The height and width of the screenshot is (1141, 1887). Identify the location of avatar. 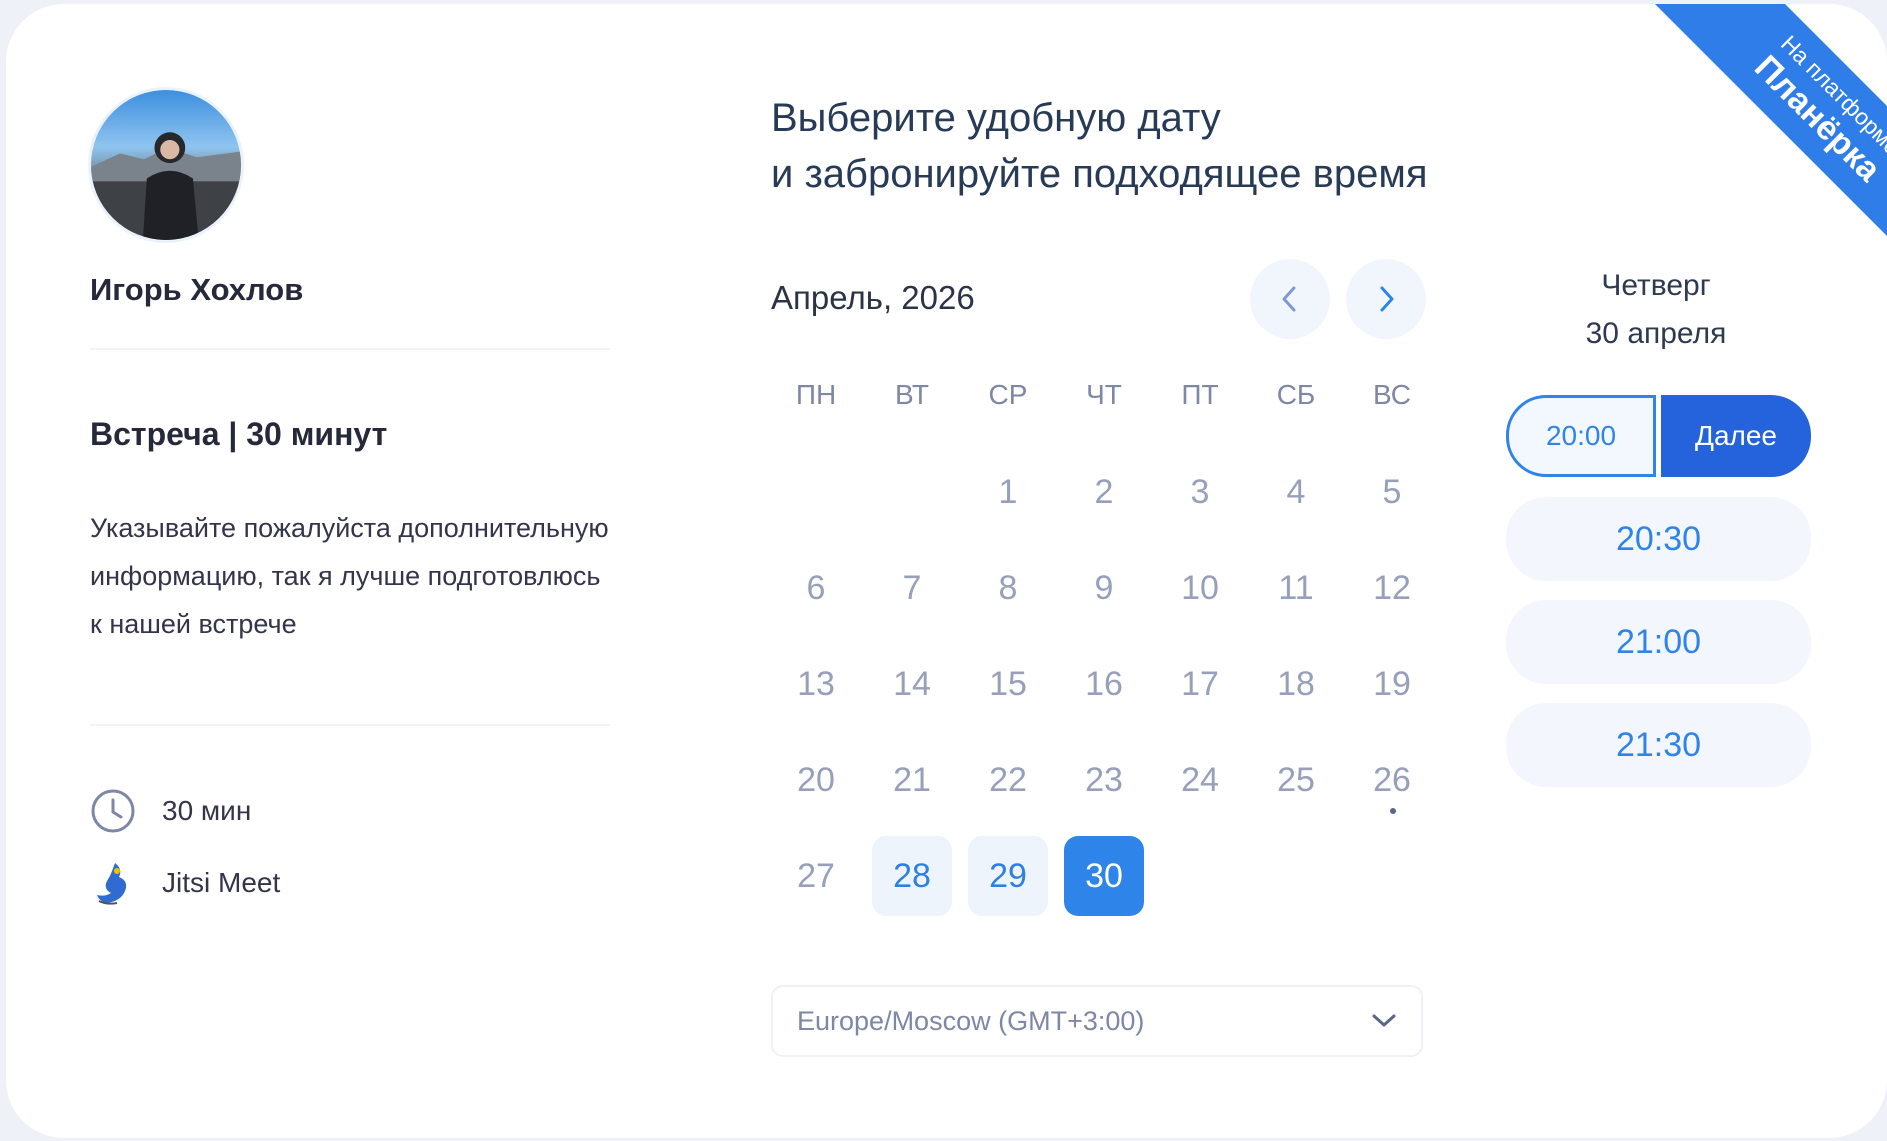
(166, 165).